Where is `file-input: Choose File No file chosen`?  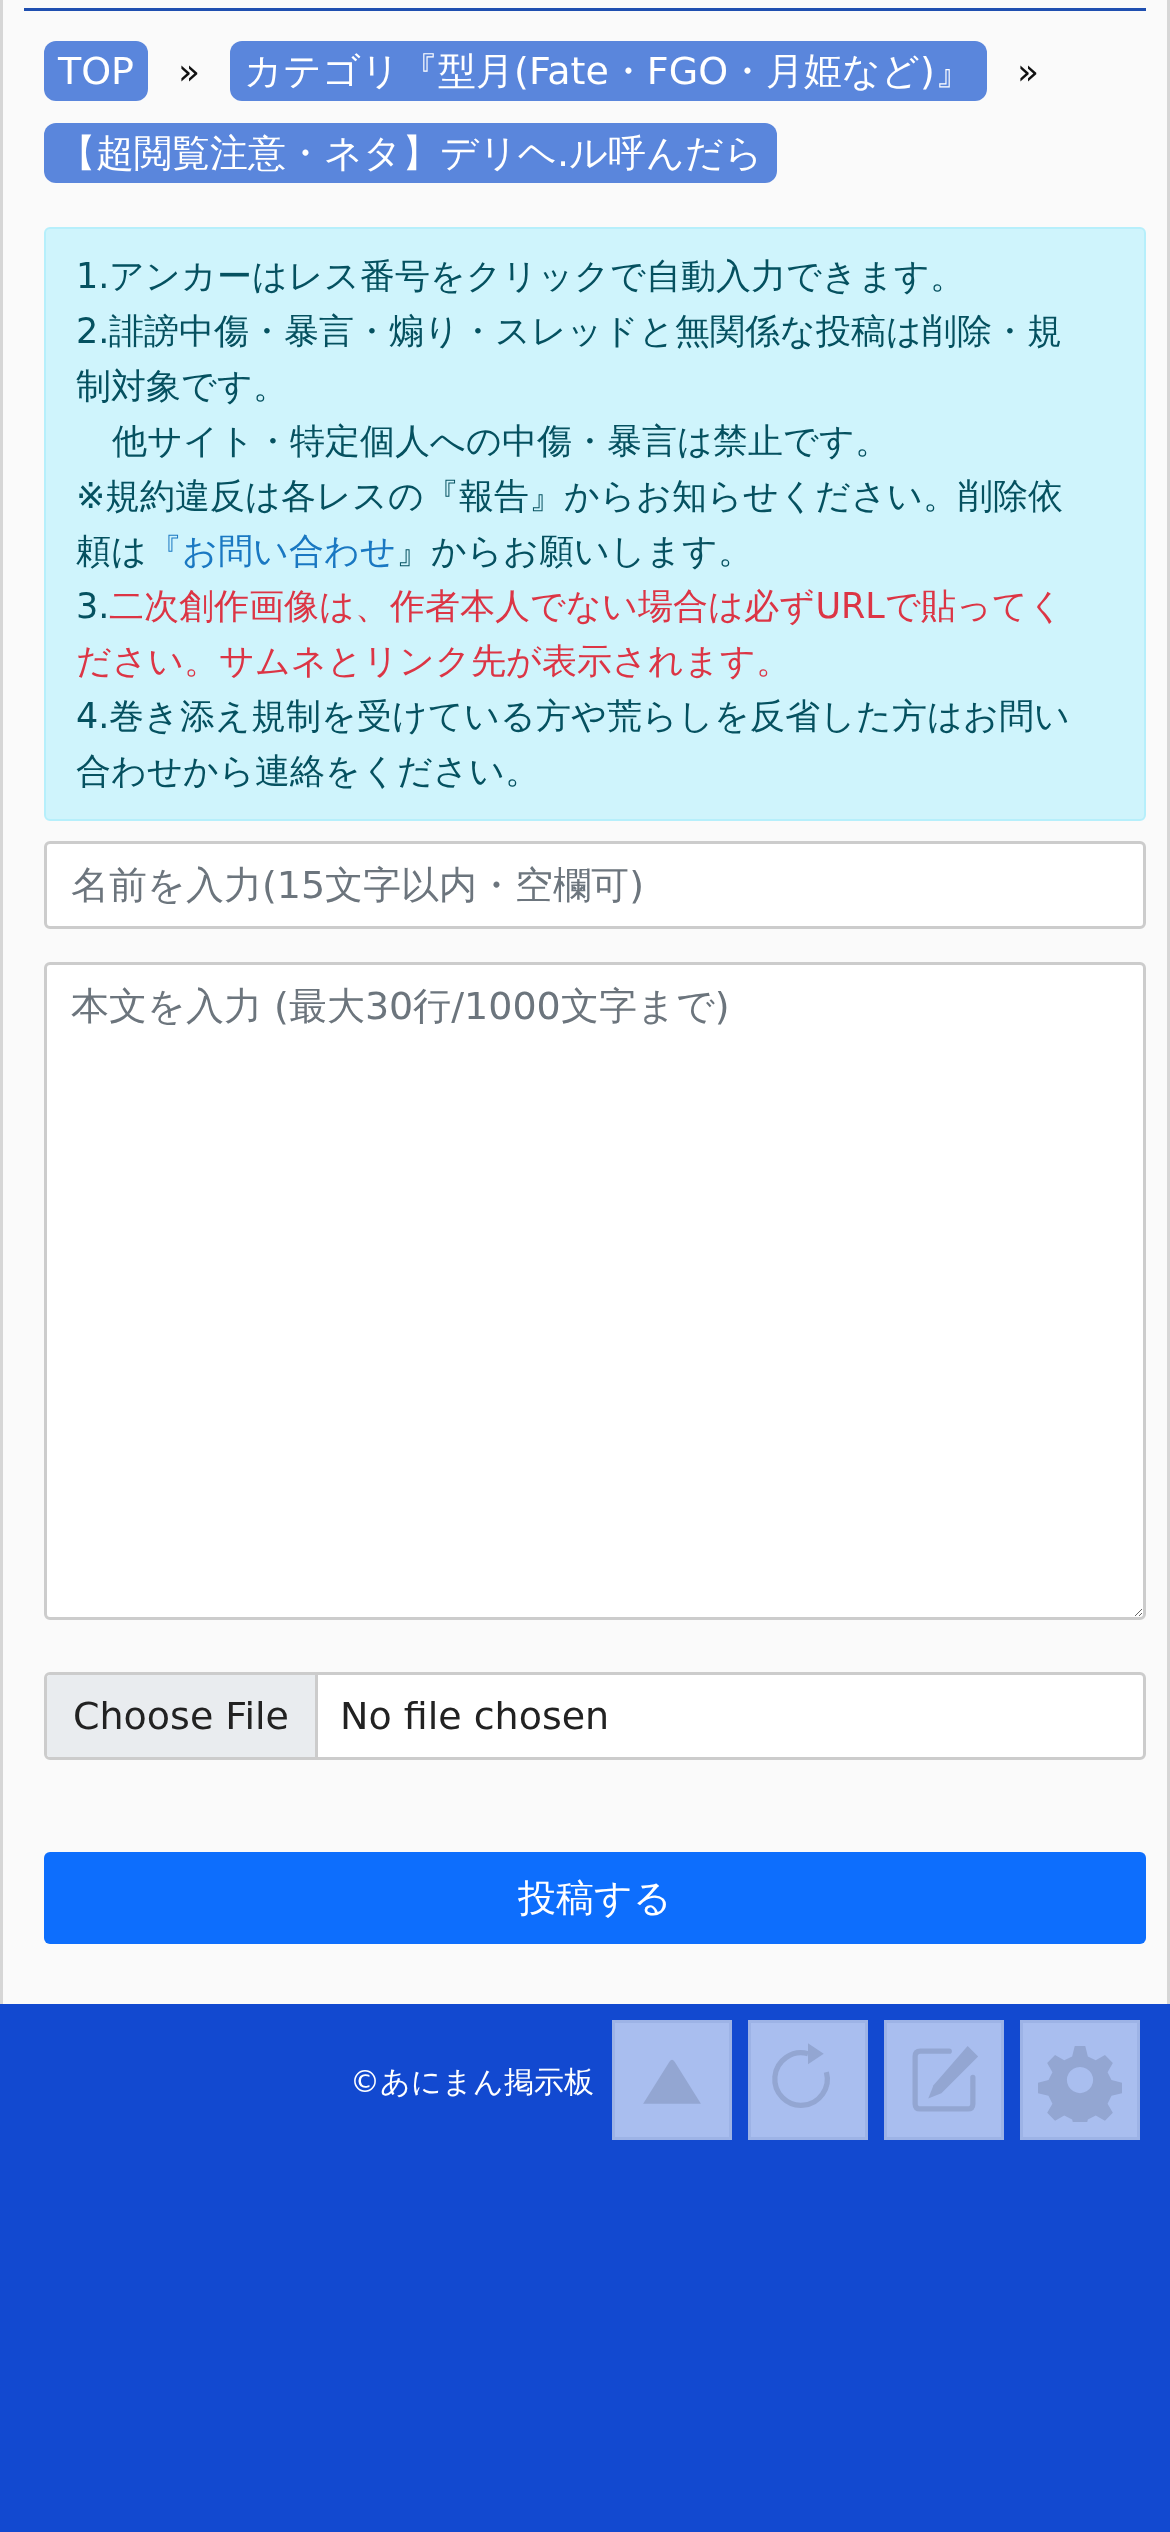
file-input: Choose File No file chosen is located at coordinates (595, 1716).